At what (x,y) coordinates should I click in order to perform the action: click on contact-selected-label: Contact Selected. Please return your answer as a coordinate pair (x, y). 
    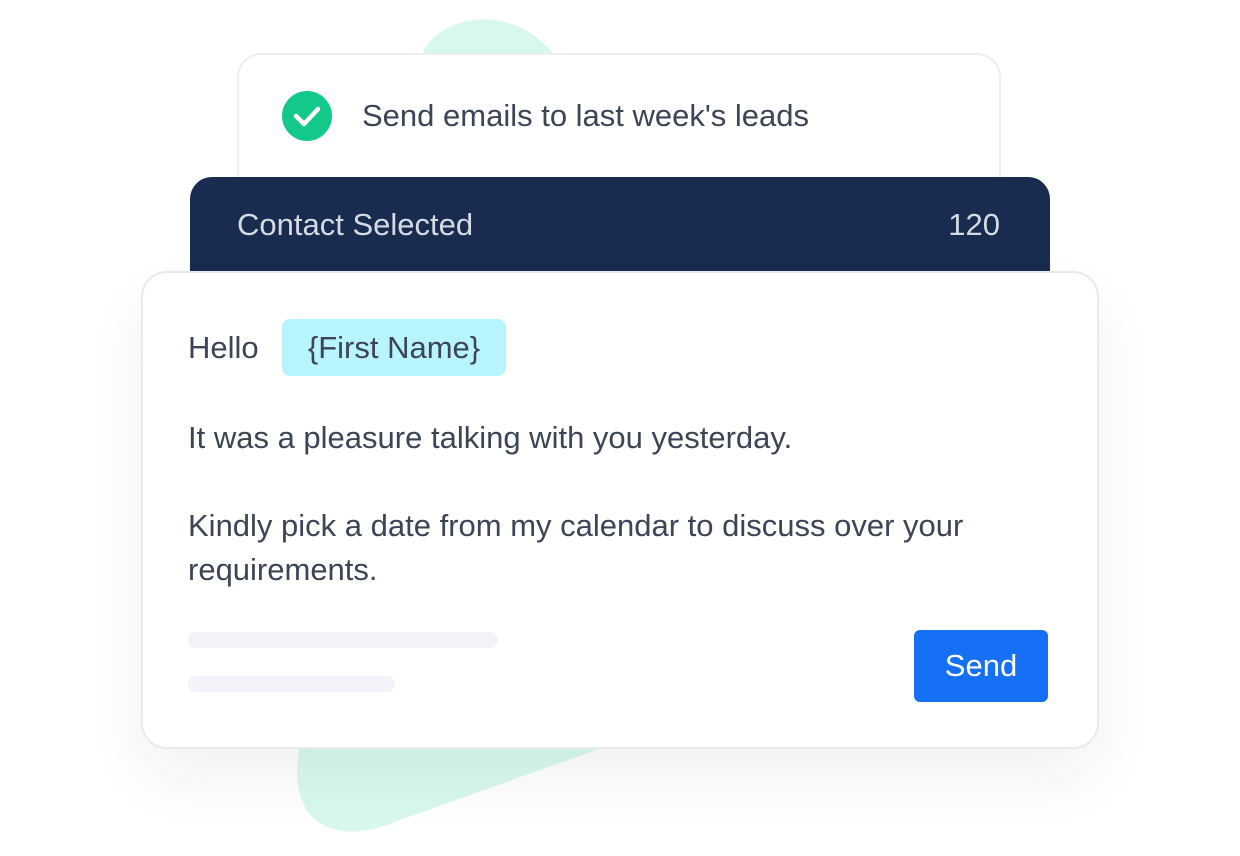
    Looking at the image, I should click on (355, 224).